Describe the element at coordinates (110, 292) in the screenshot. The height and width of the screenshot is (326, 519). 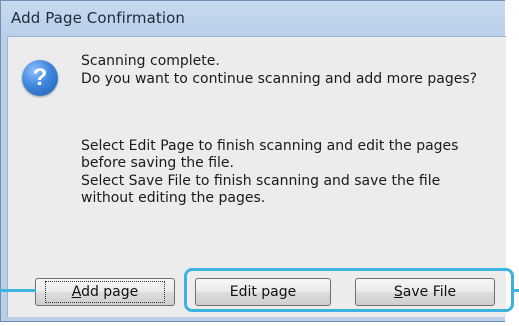
I see `add-page-label-rest: dd page` at that location.